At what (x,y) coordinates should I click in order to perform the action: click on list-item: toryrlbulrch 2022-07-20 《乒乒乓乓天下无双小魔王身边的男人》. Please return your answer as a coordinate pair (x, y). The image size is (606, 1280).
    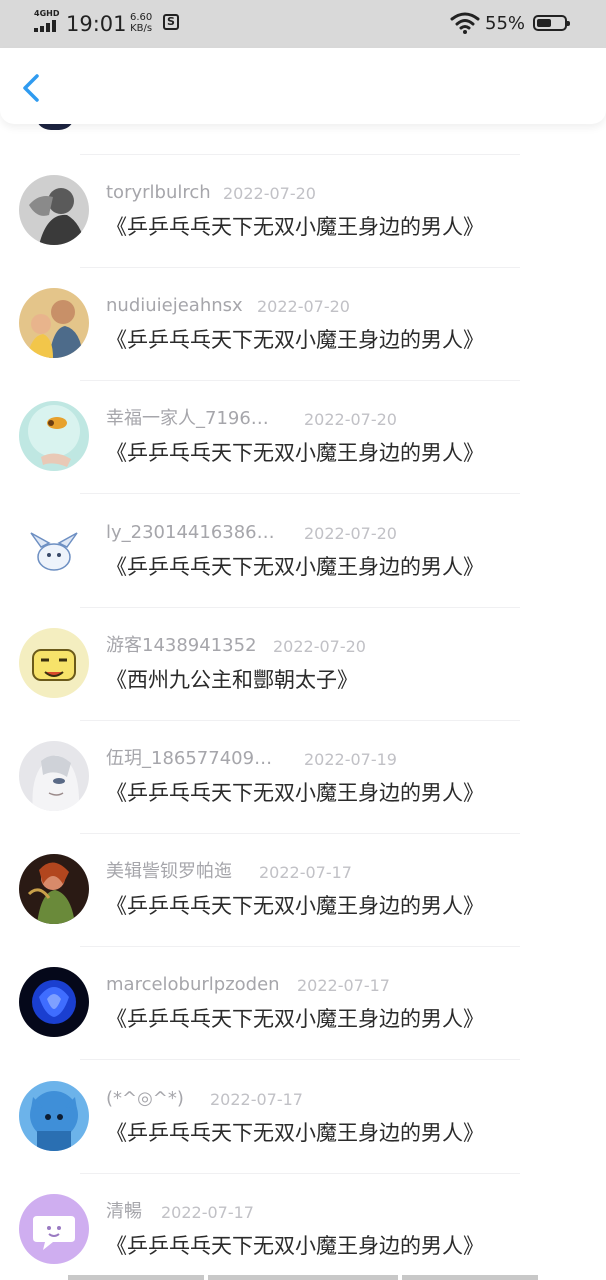
    Looking at the image, I should click on (303, 196).